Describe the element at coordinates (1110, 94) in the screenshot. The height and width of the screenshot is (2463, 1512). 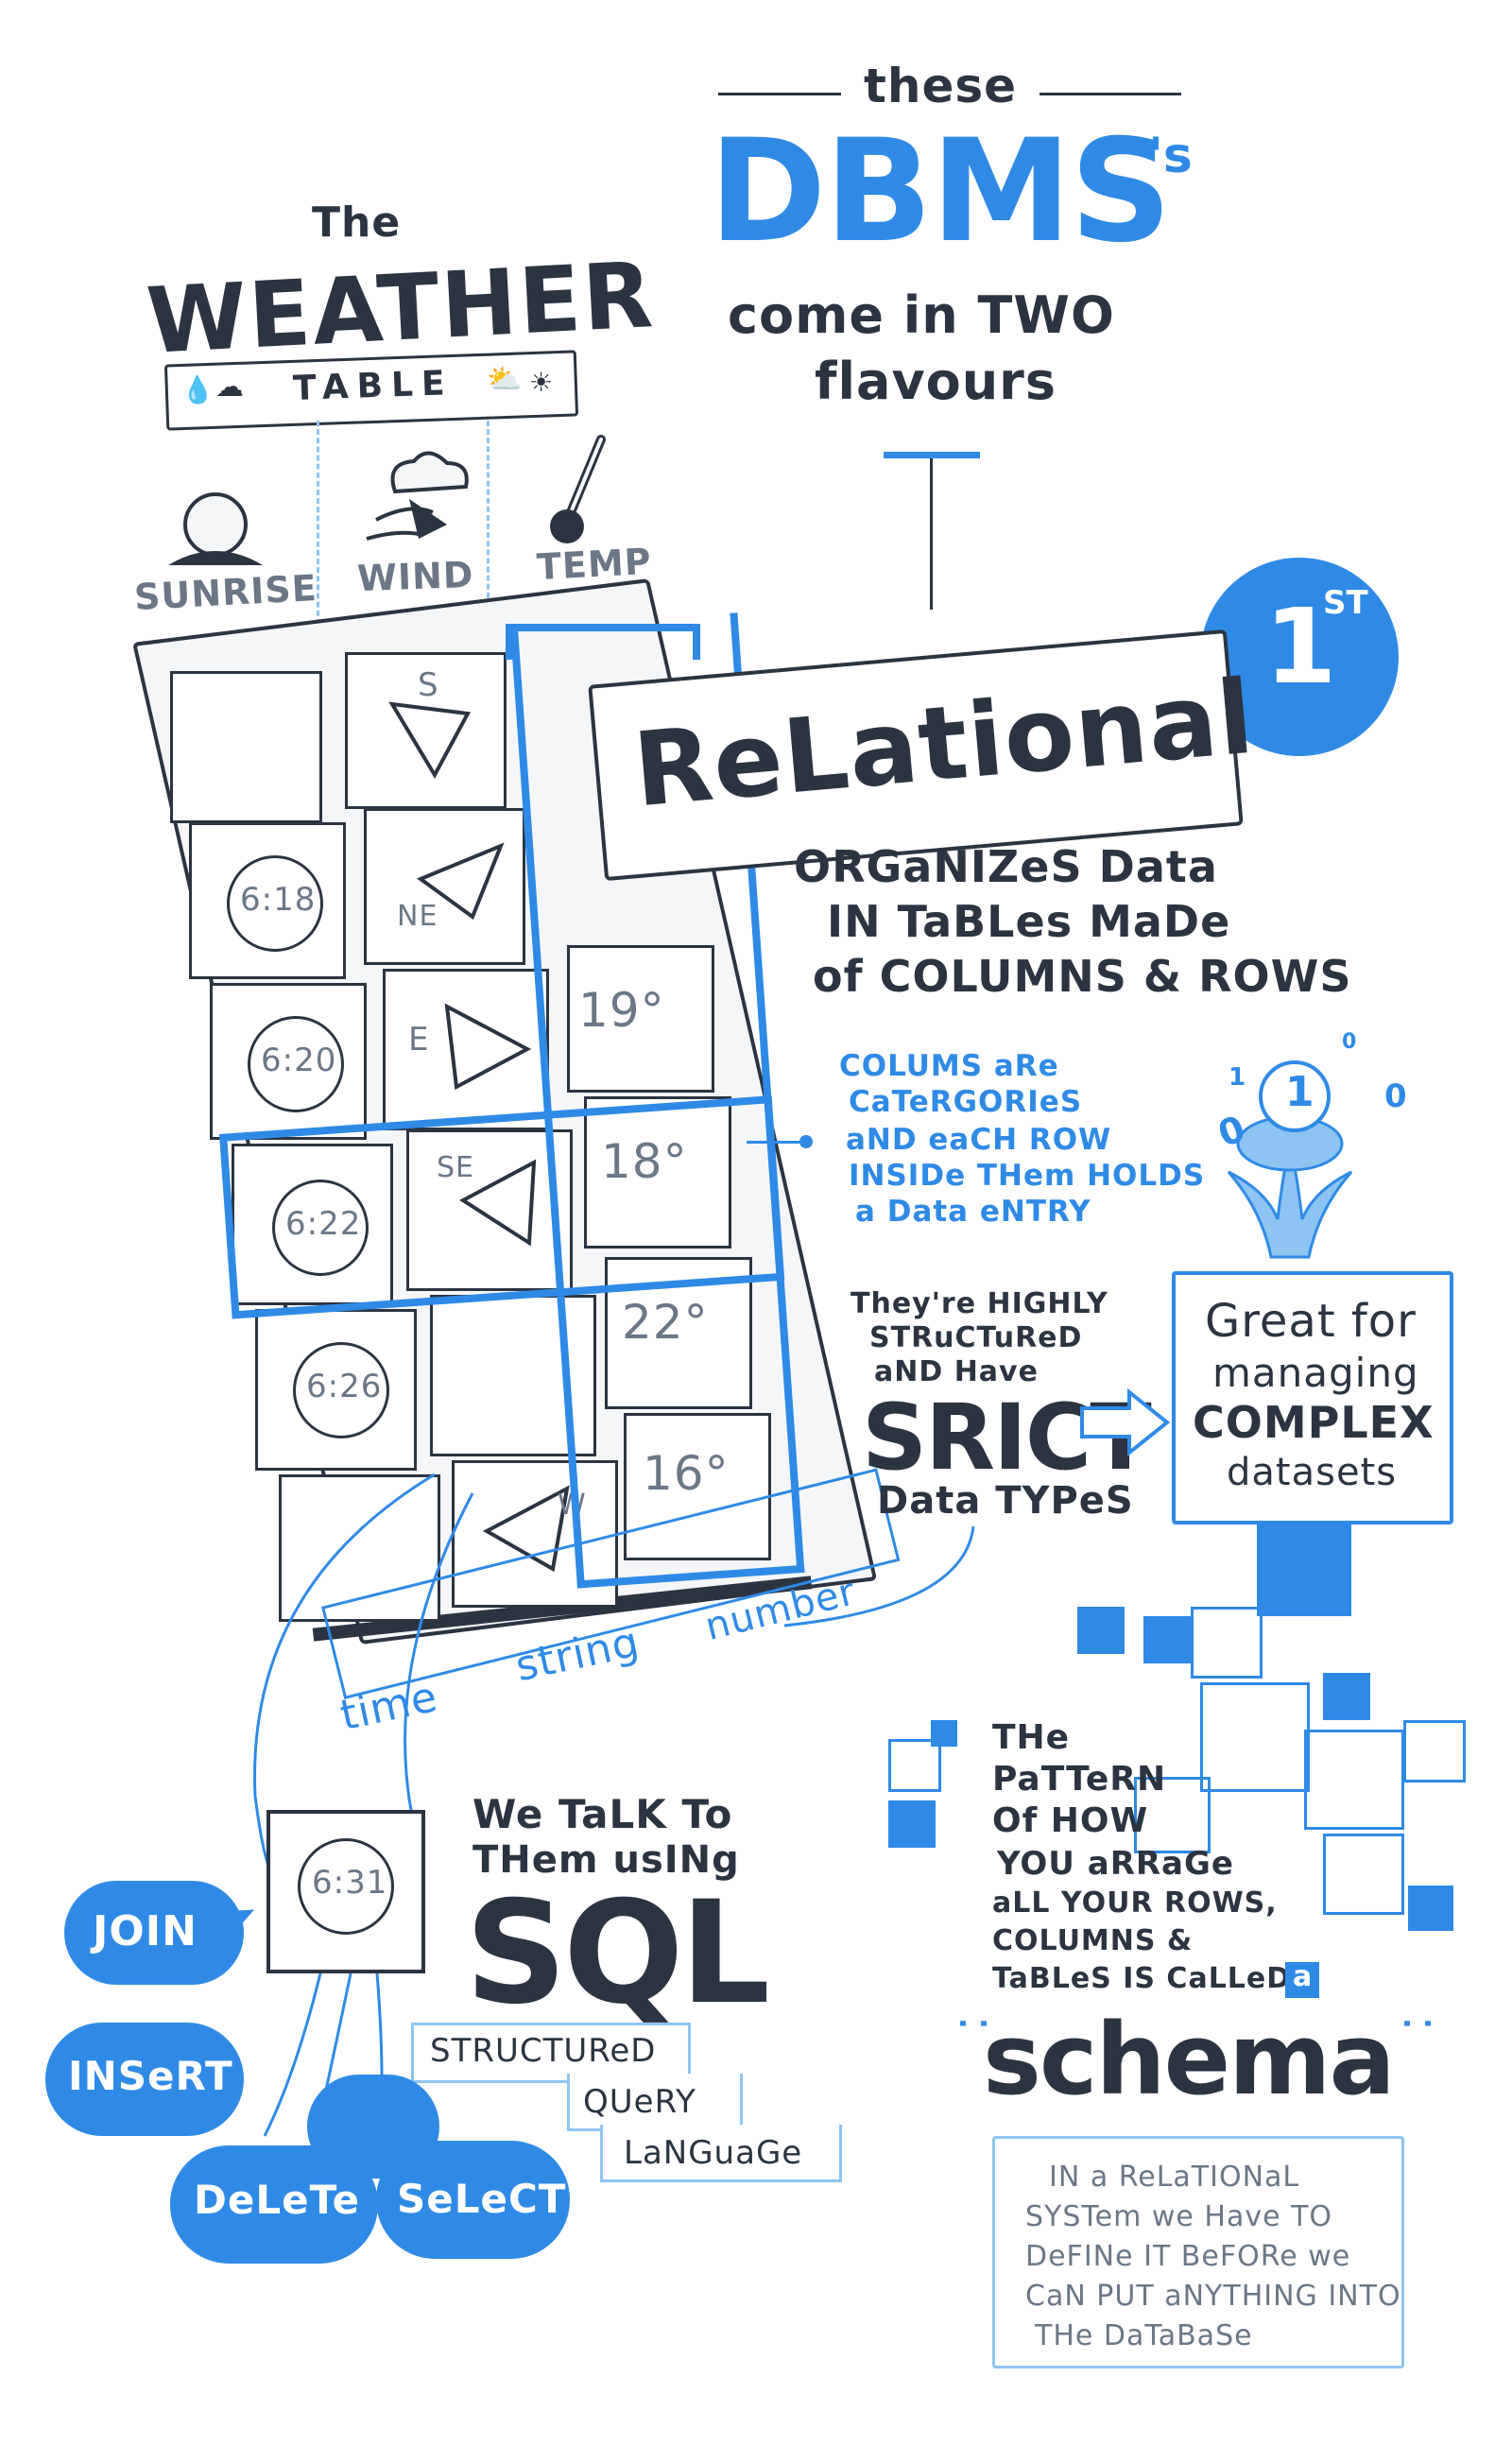
I see `header-rule-right` at that location.